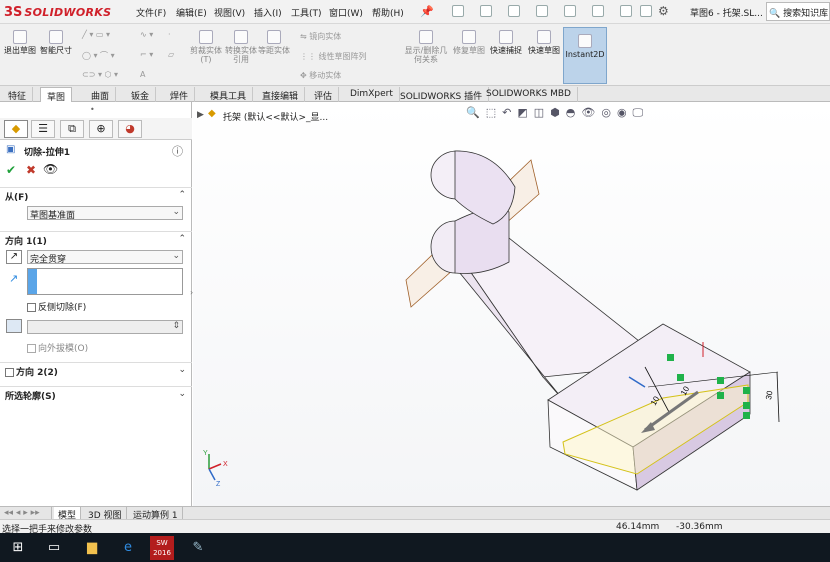 The width and height of the screenshot is (830, 562). What do you see at coordinates (529, 94) in the screenshot?
I see `tab-mbd: SOLIDWORKS MBD` at bounding box center [529, 94].